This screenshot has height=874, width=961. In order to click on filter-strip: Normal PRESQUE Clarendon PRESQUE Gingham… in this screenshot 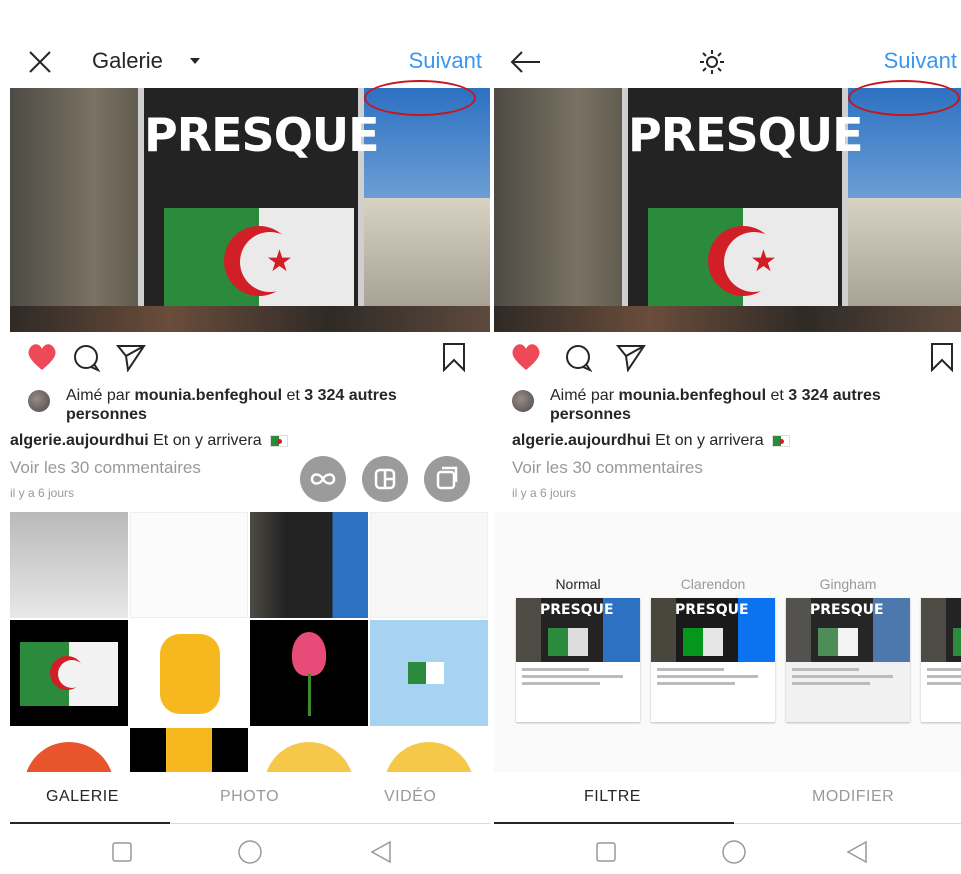, I will do `click(727, 642)`.